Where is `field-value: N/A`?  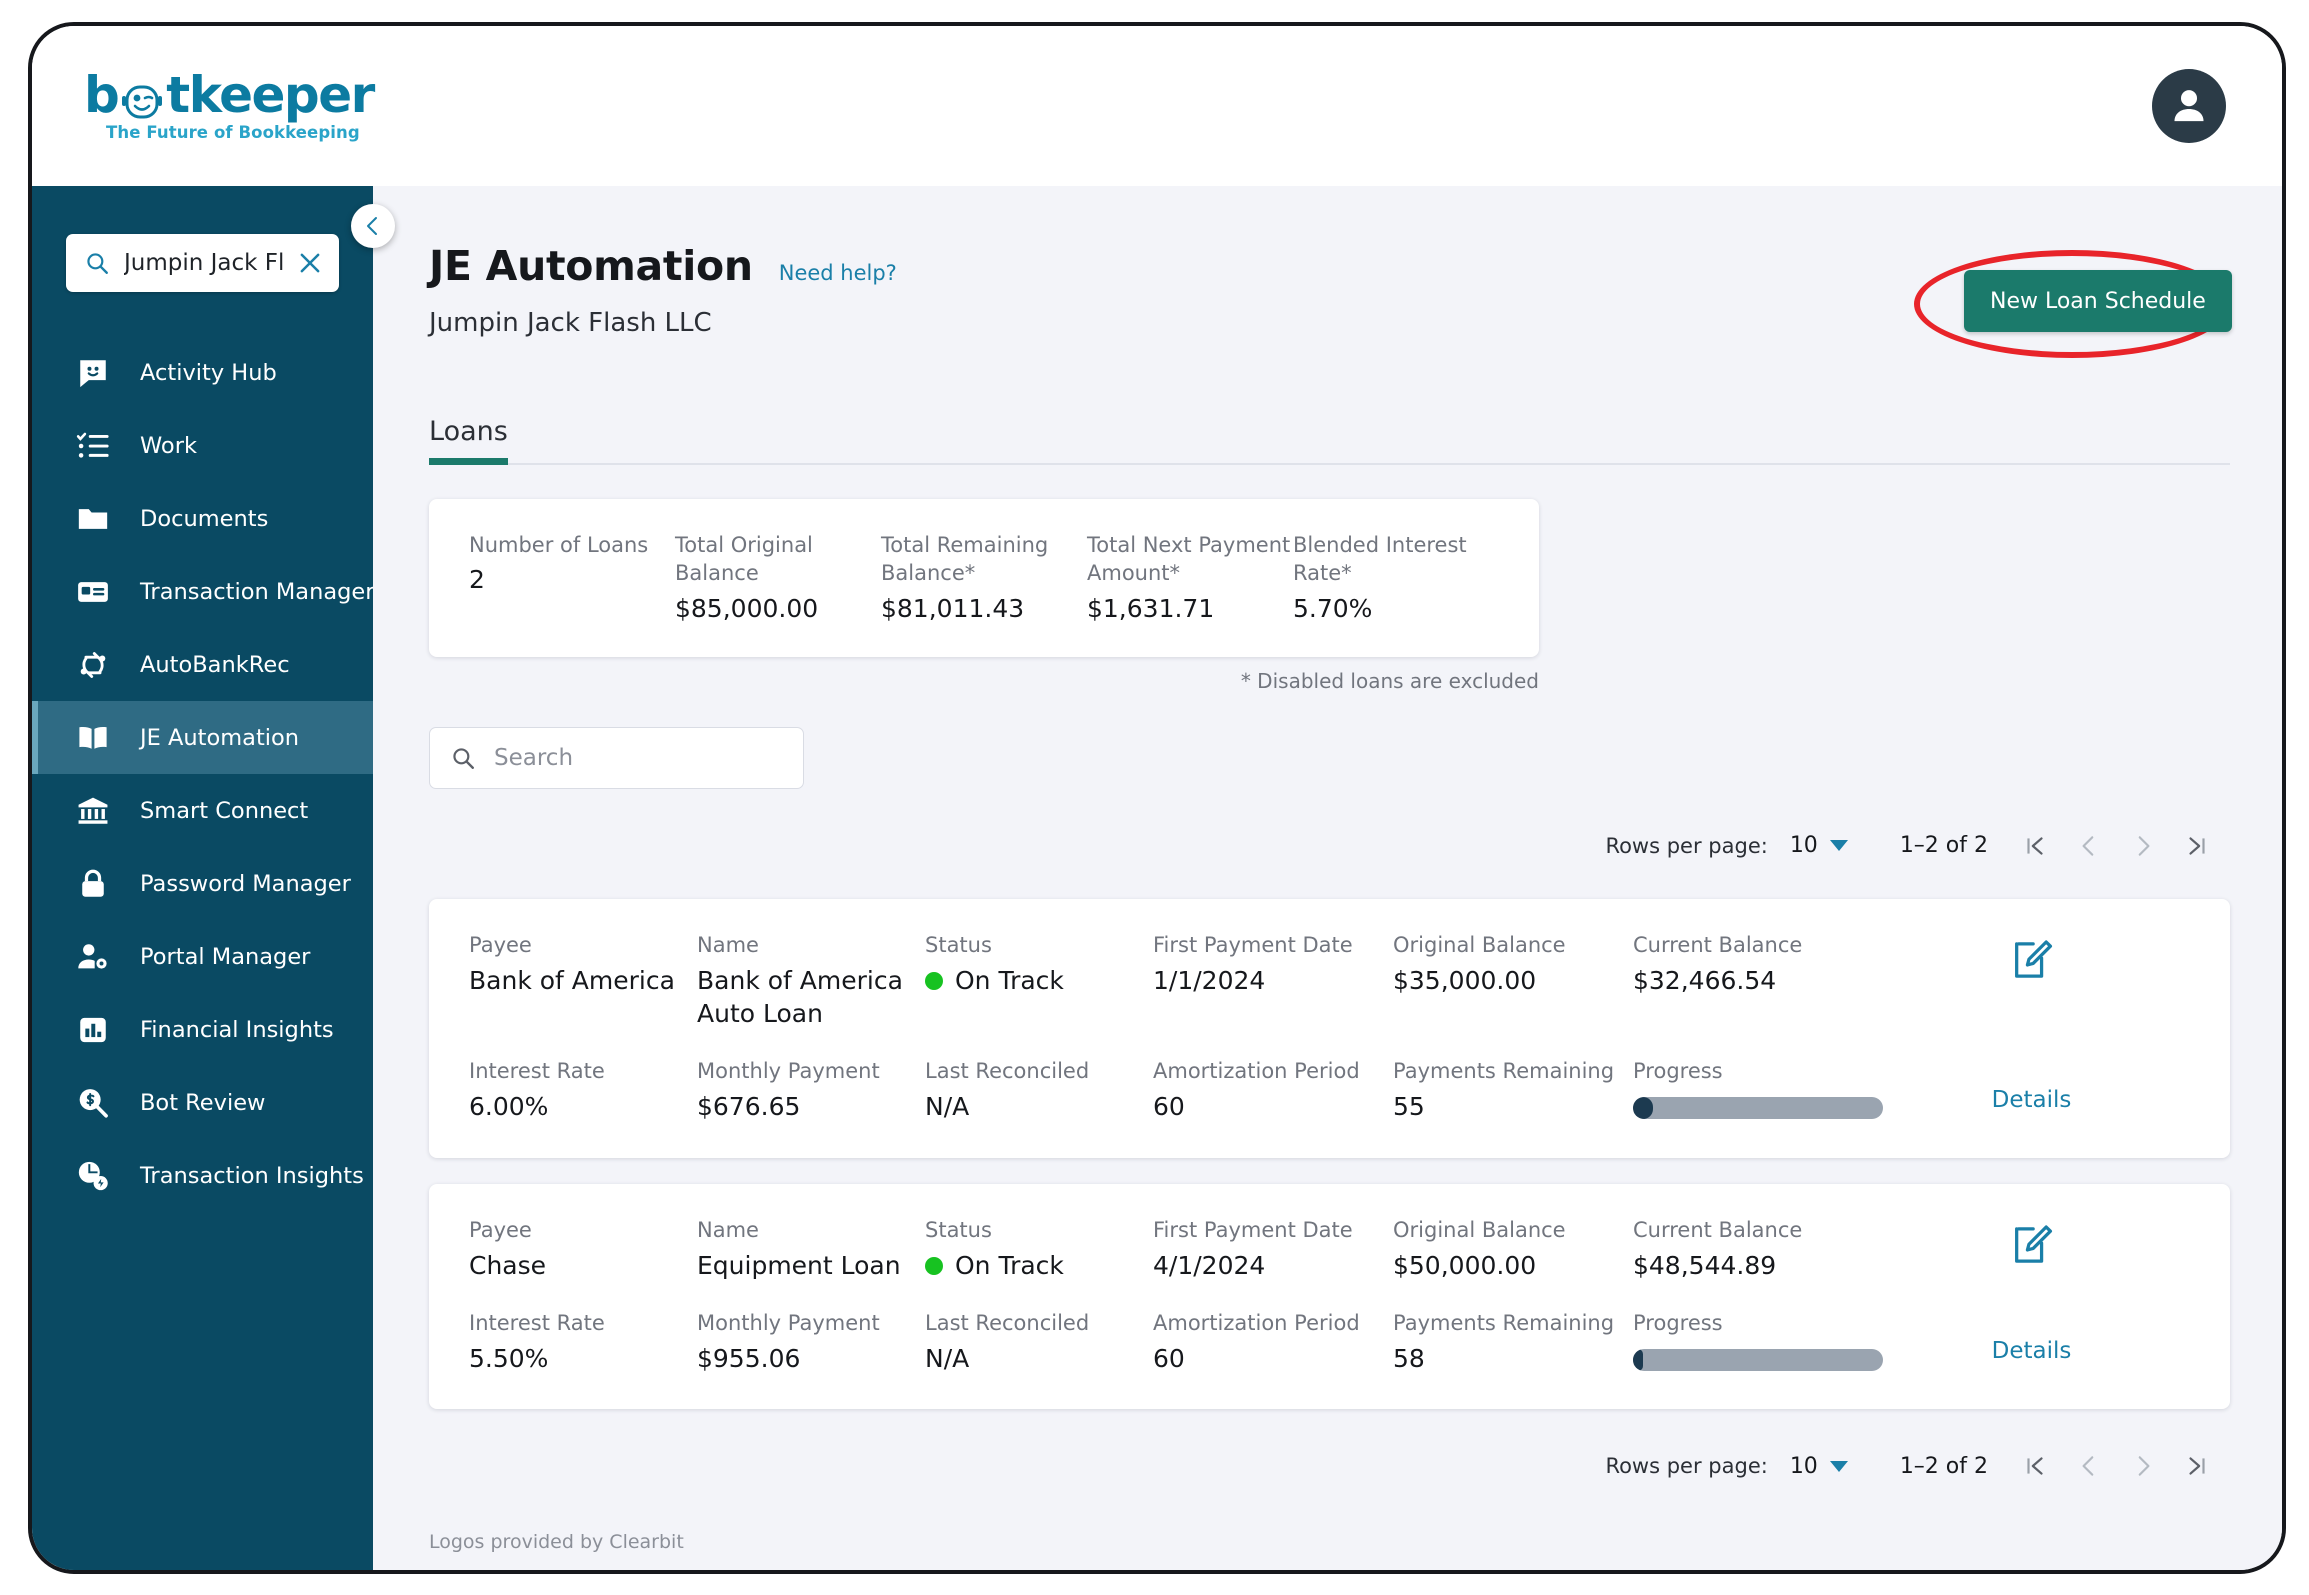 field-value: N/A is located at coordinates (947, 1107).